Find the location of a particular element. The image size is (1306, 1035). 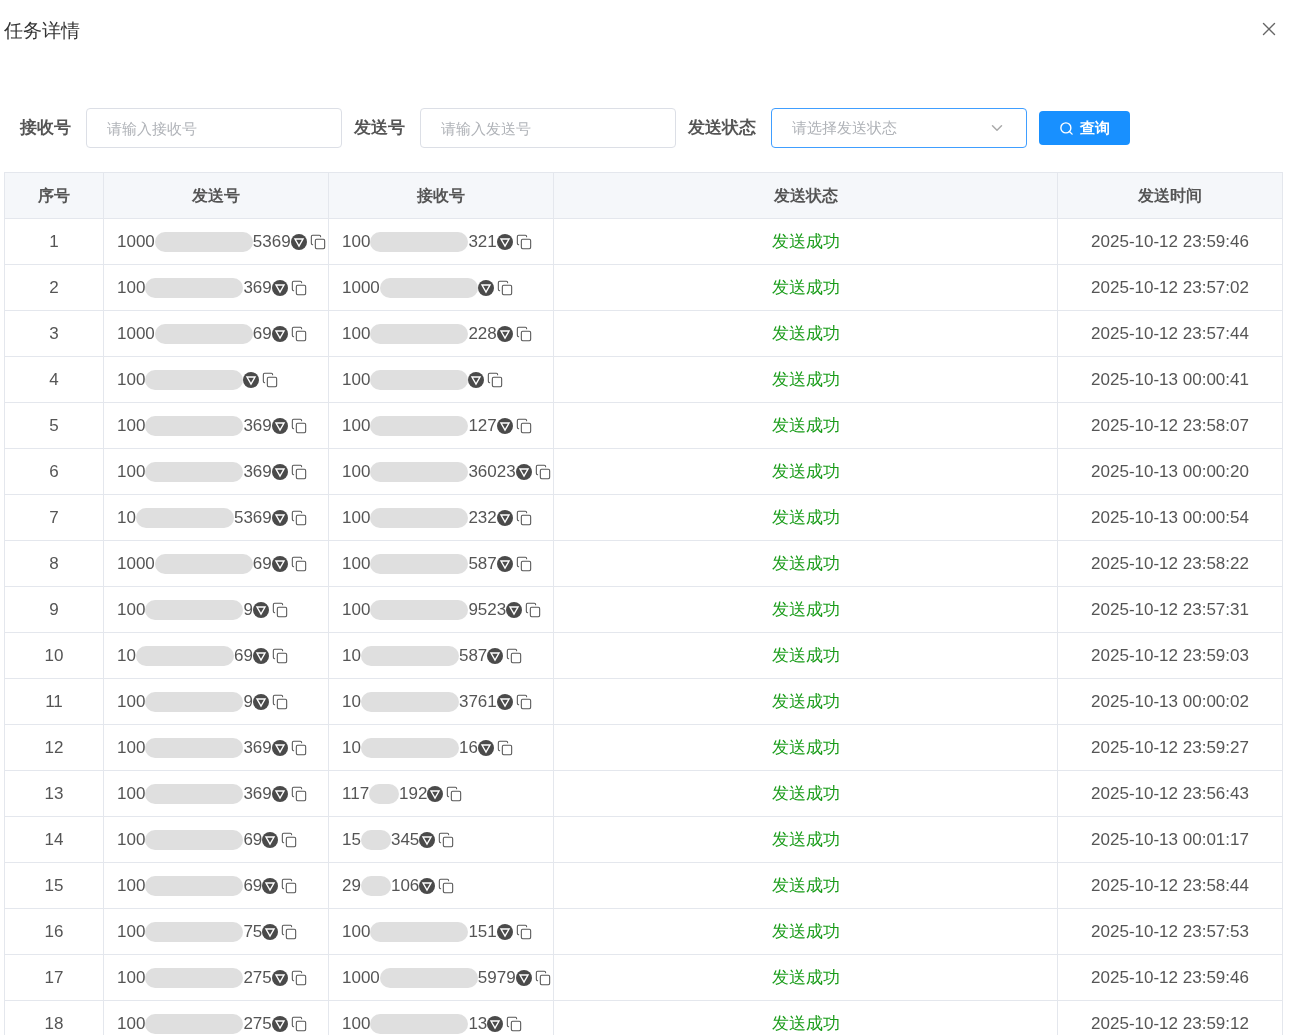

search-field: 请输入接收号 is located at coordinates (214, 128).